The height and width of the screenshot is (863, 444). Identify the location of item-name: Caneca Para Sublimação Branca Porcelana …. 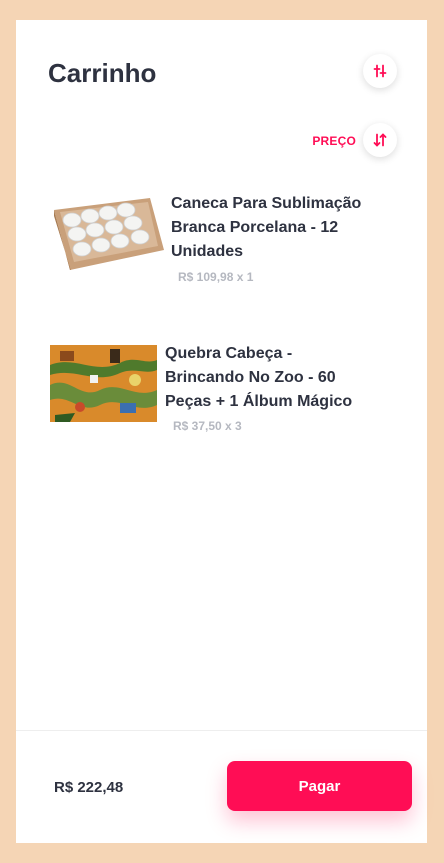
(266, 227).